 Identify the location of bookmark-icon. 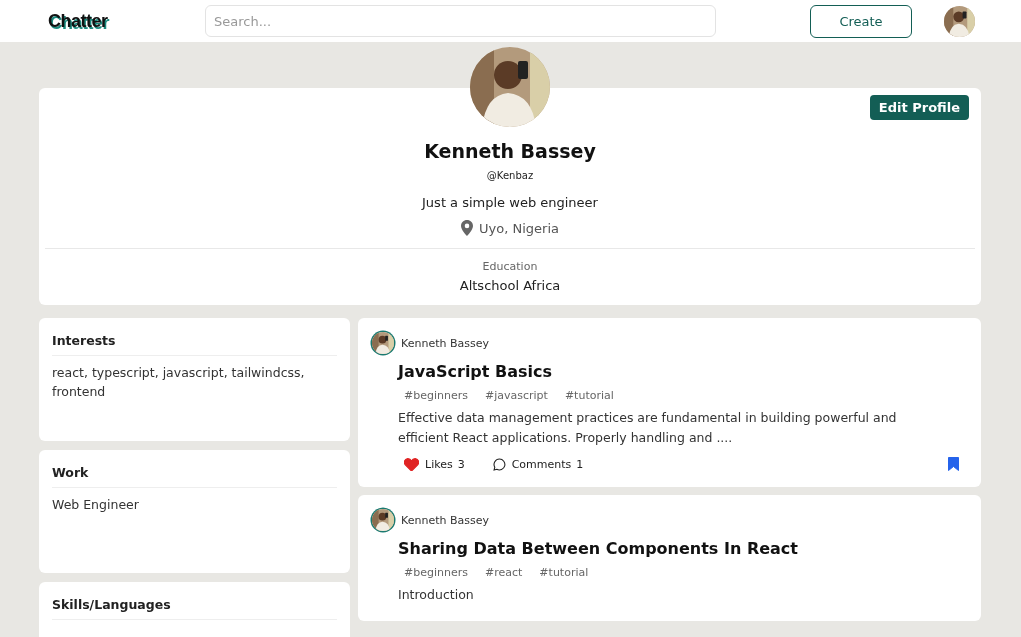
(953, 464).